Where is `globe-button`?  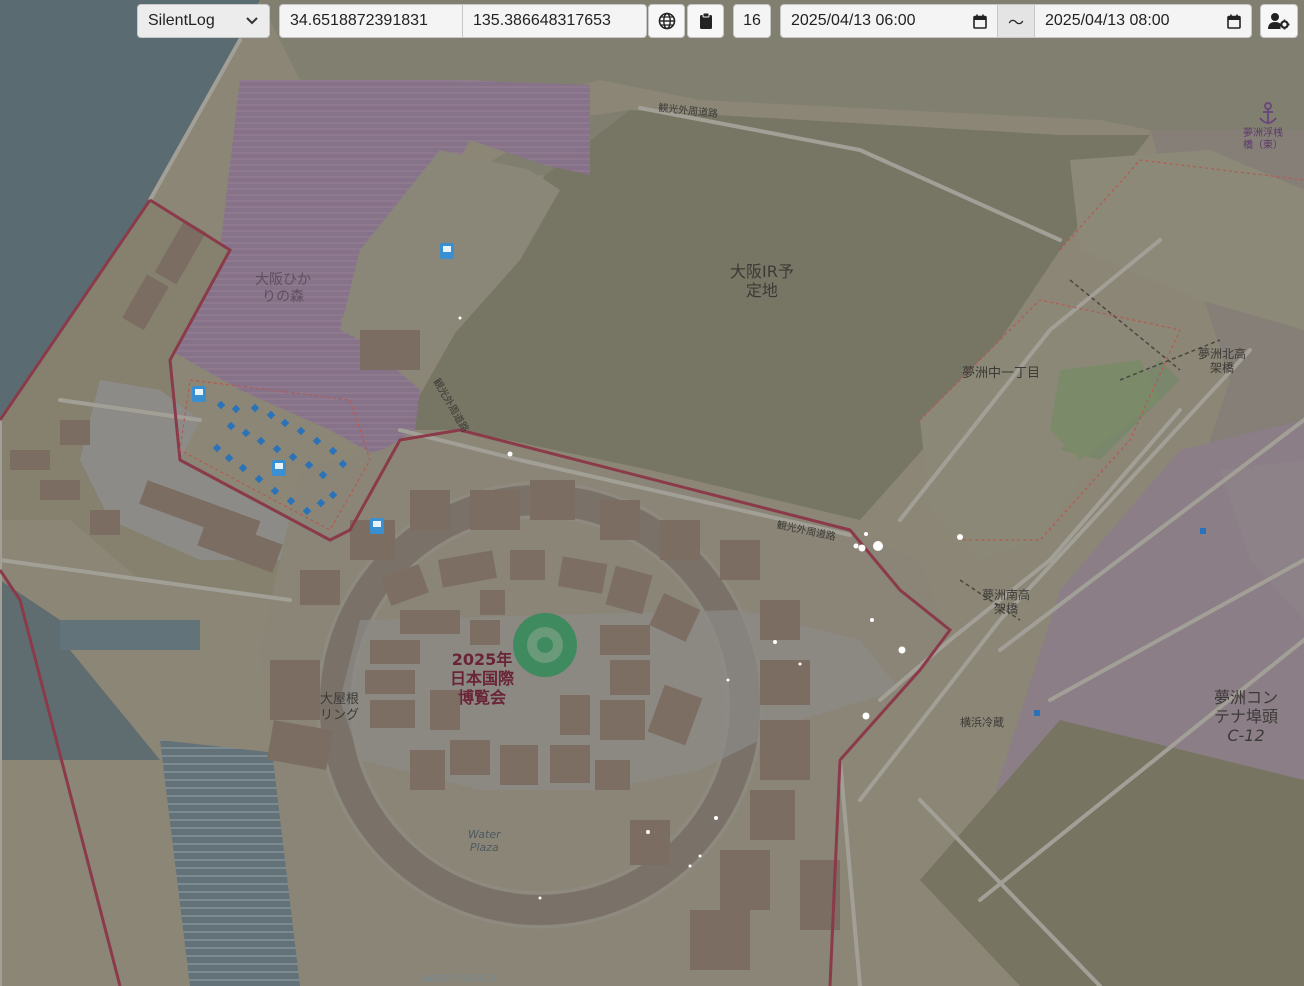
globe-button is located at coordinates (666, 21).